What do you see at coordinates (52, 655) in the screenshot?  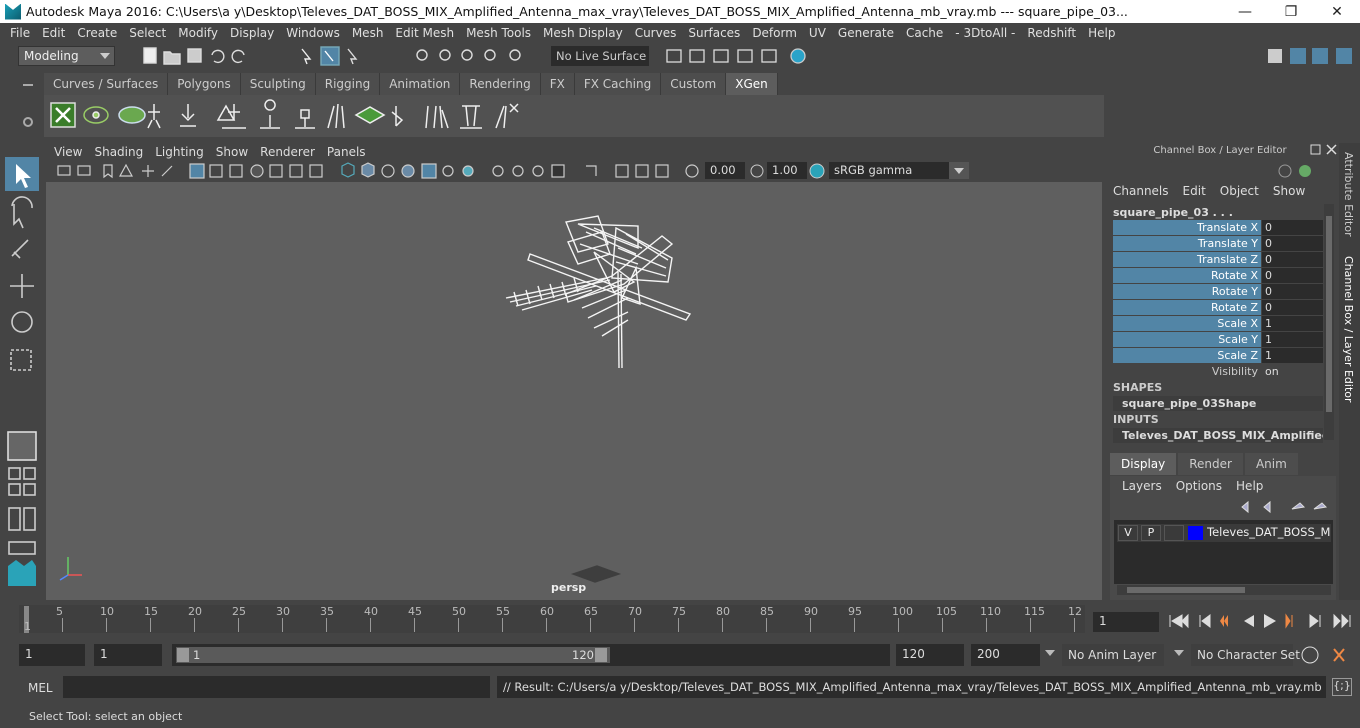 I see `start-time-field: 1` at bounding box center [52, 655].